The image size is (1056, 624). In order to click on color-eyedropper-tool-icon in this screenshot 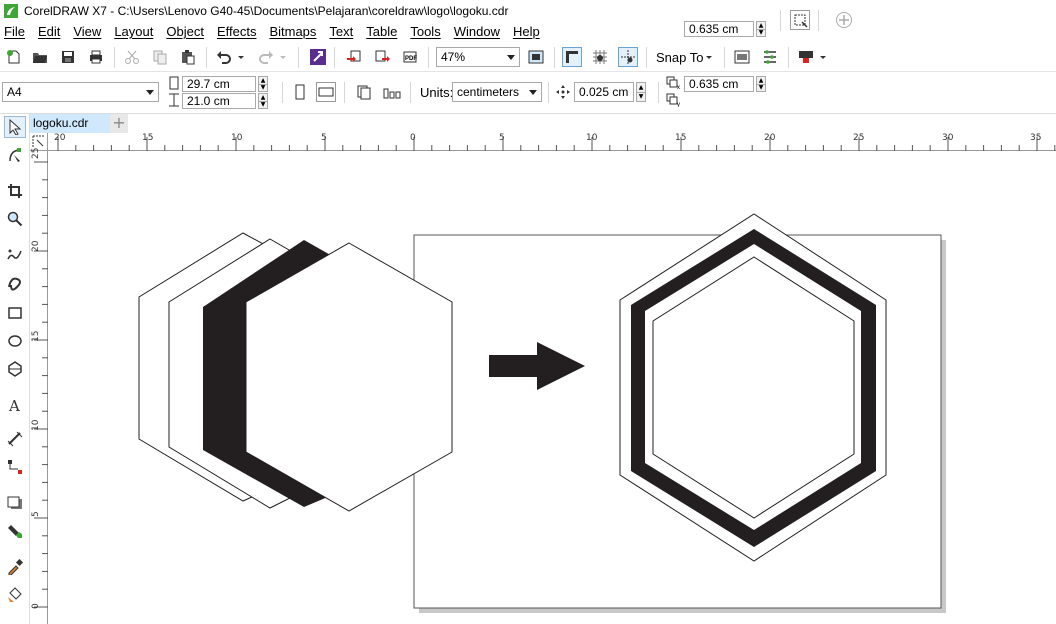, I will do `click(15, 567)`.